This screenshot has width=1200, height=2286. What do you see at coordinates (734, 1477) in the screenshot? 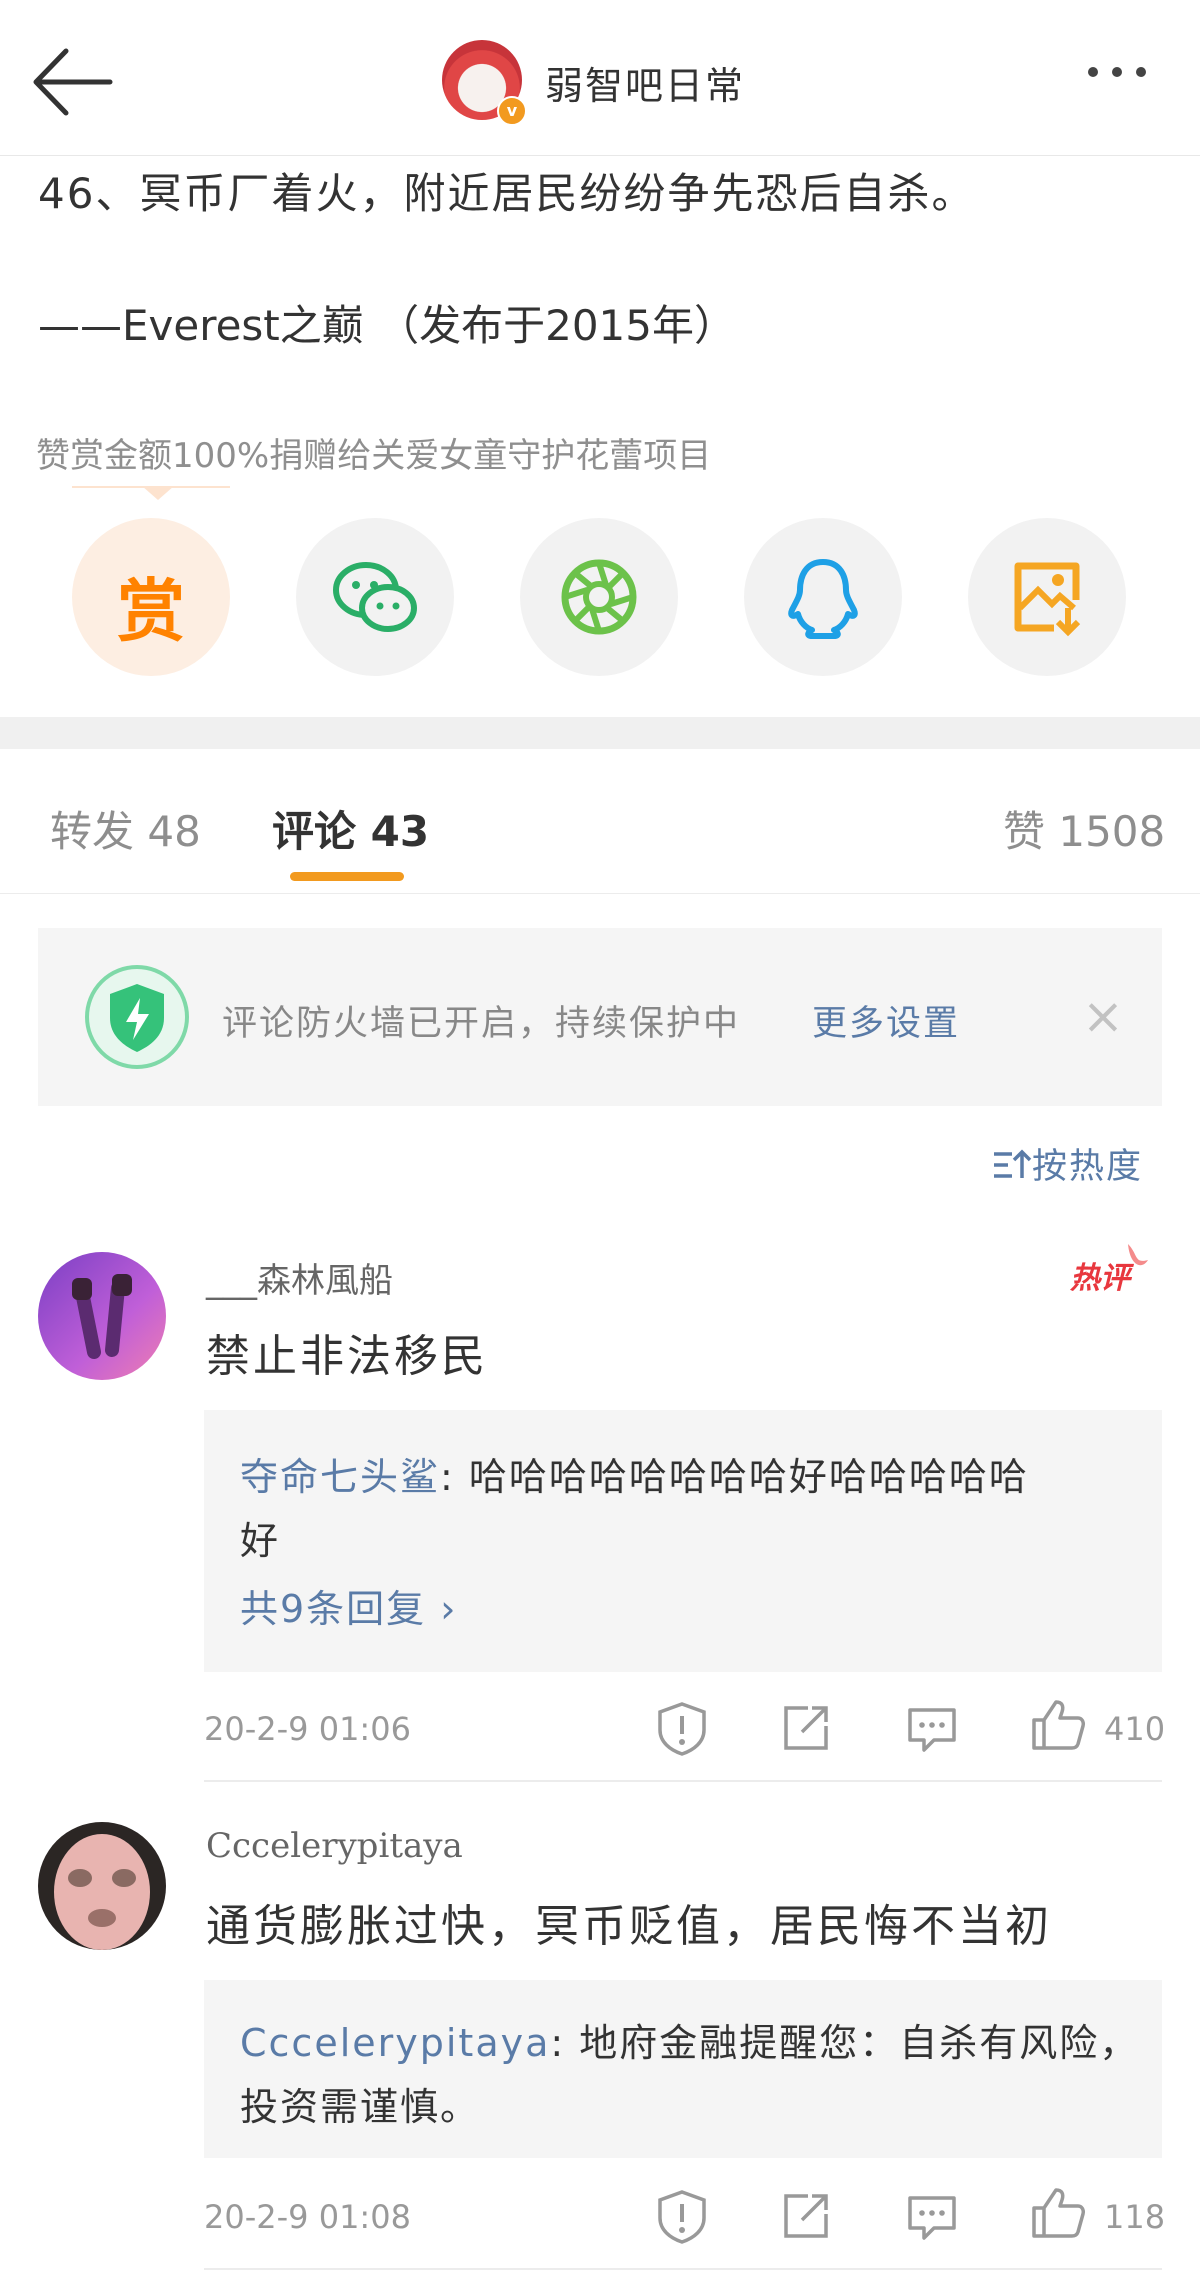
I see `reply-text: : 哈哈哈哈哈哈哈哈好哈哈哈哈哈` at bounding box center [734, 1477].